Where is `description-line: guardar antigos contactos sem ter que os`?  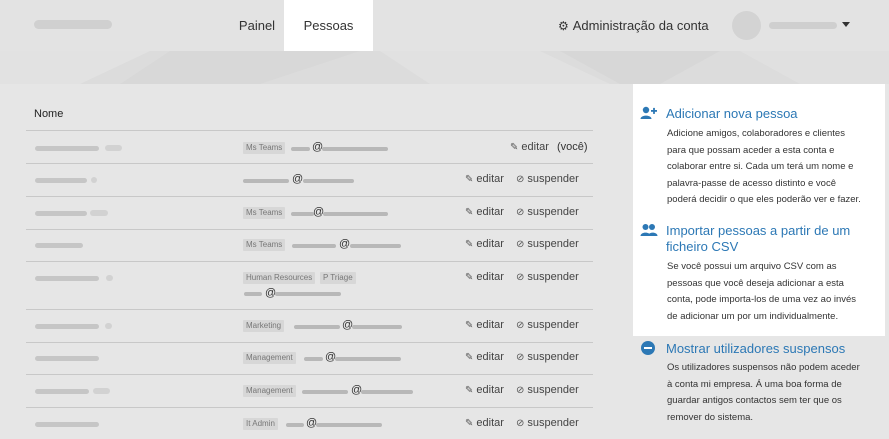
description-line: guardar antigos contactos sem ter que os is located at coordinates (754, 400).